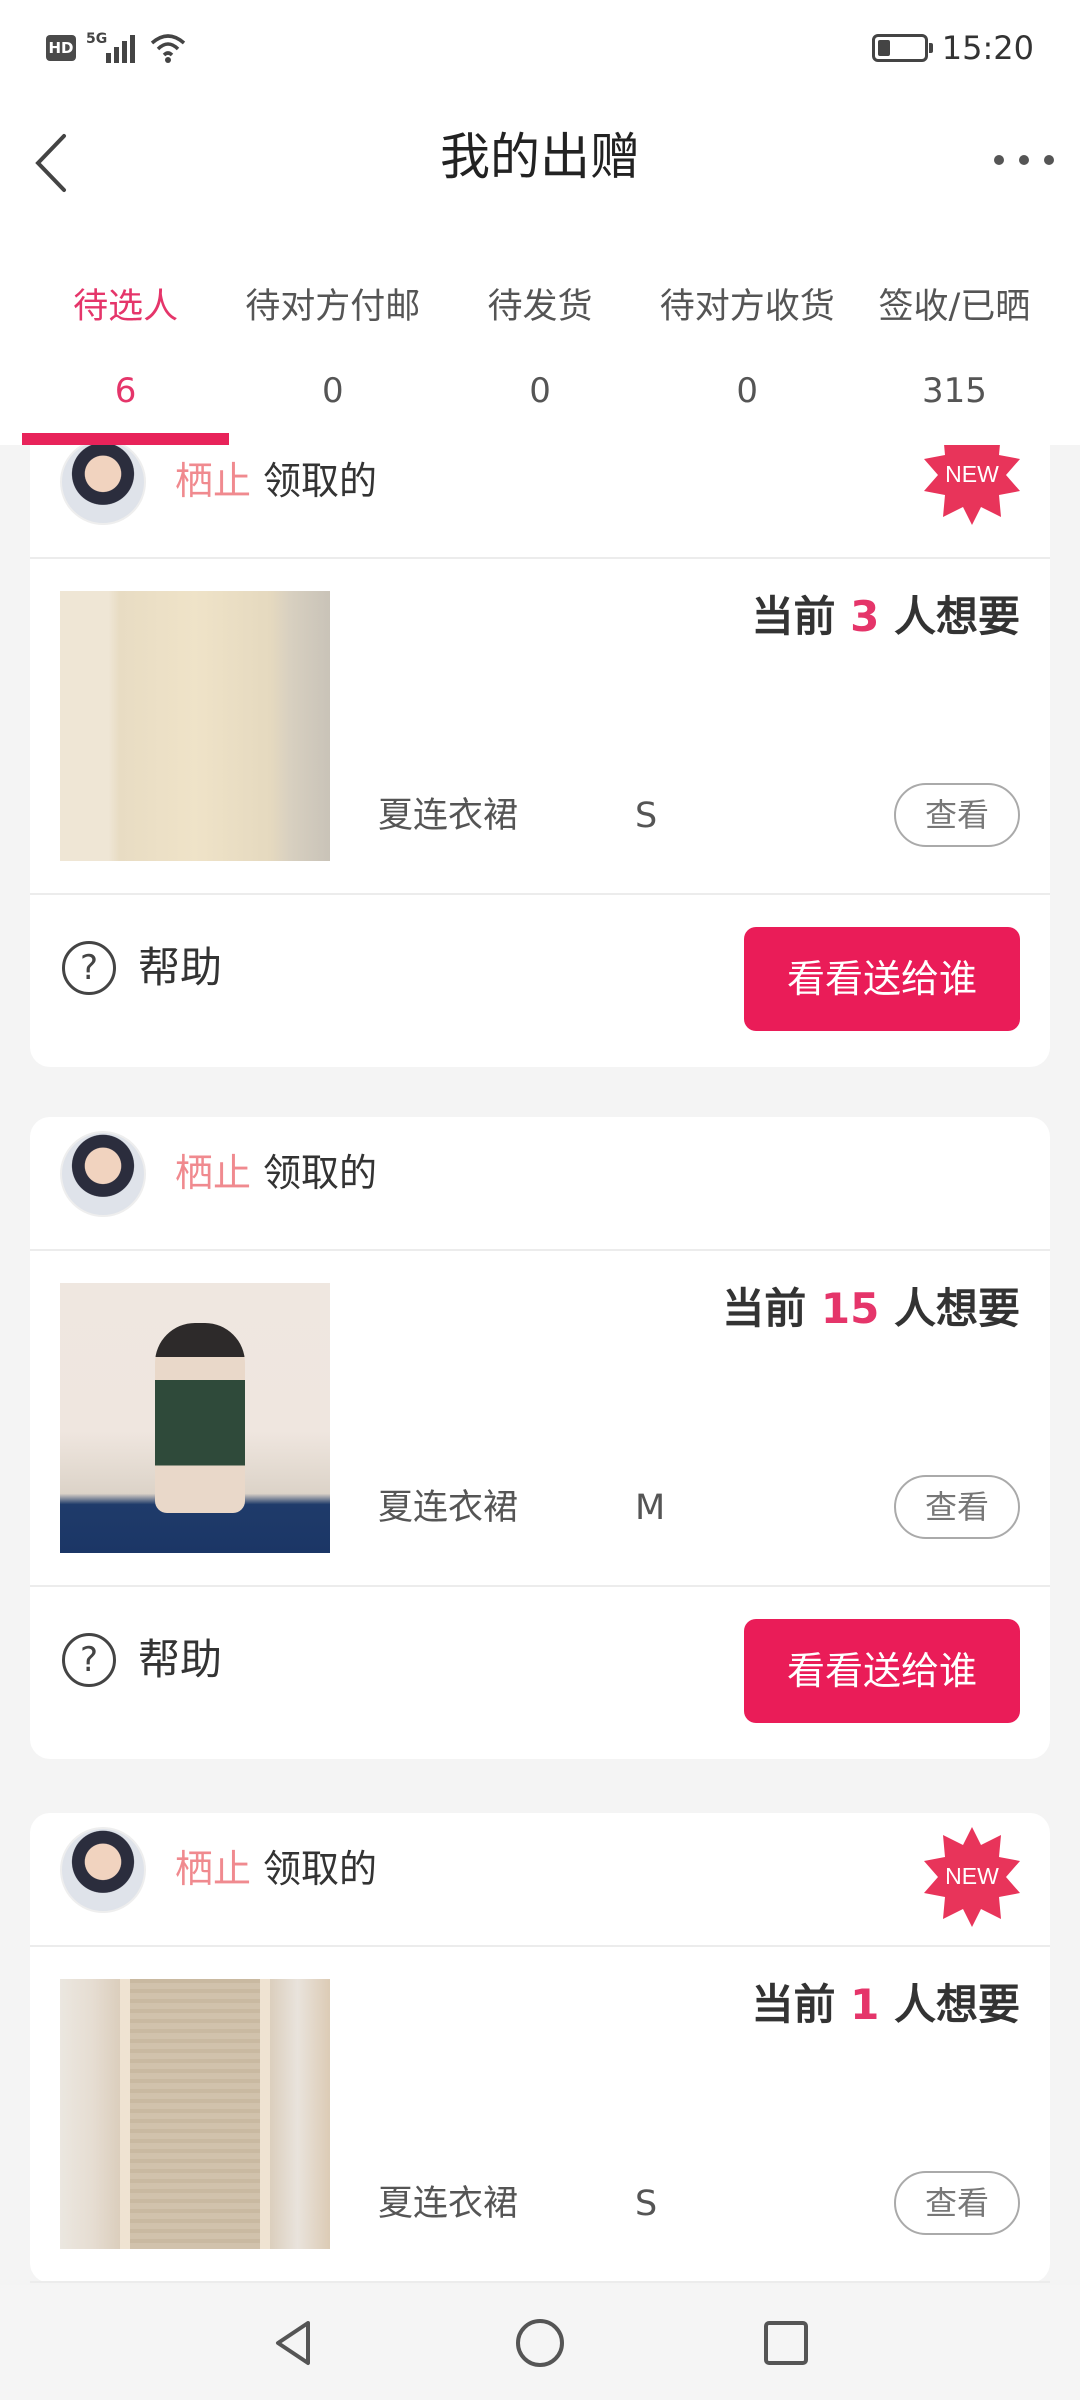 Image resolution: width=1080 pixels, height=2400 pixels. Describe the element at coordinates (865, 616) in the screenshot. I see `want-count: 3` at that location.